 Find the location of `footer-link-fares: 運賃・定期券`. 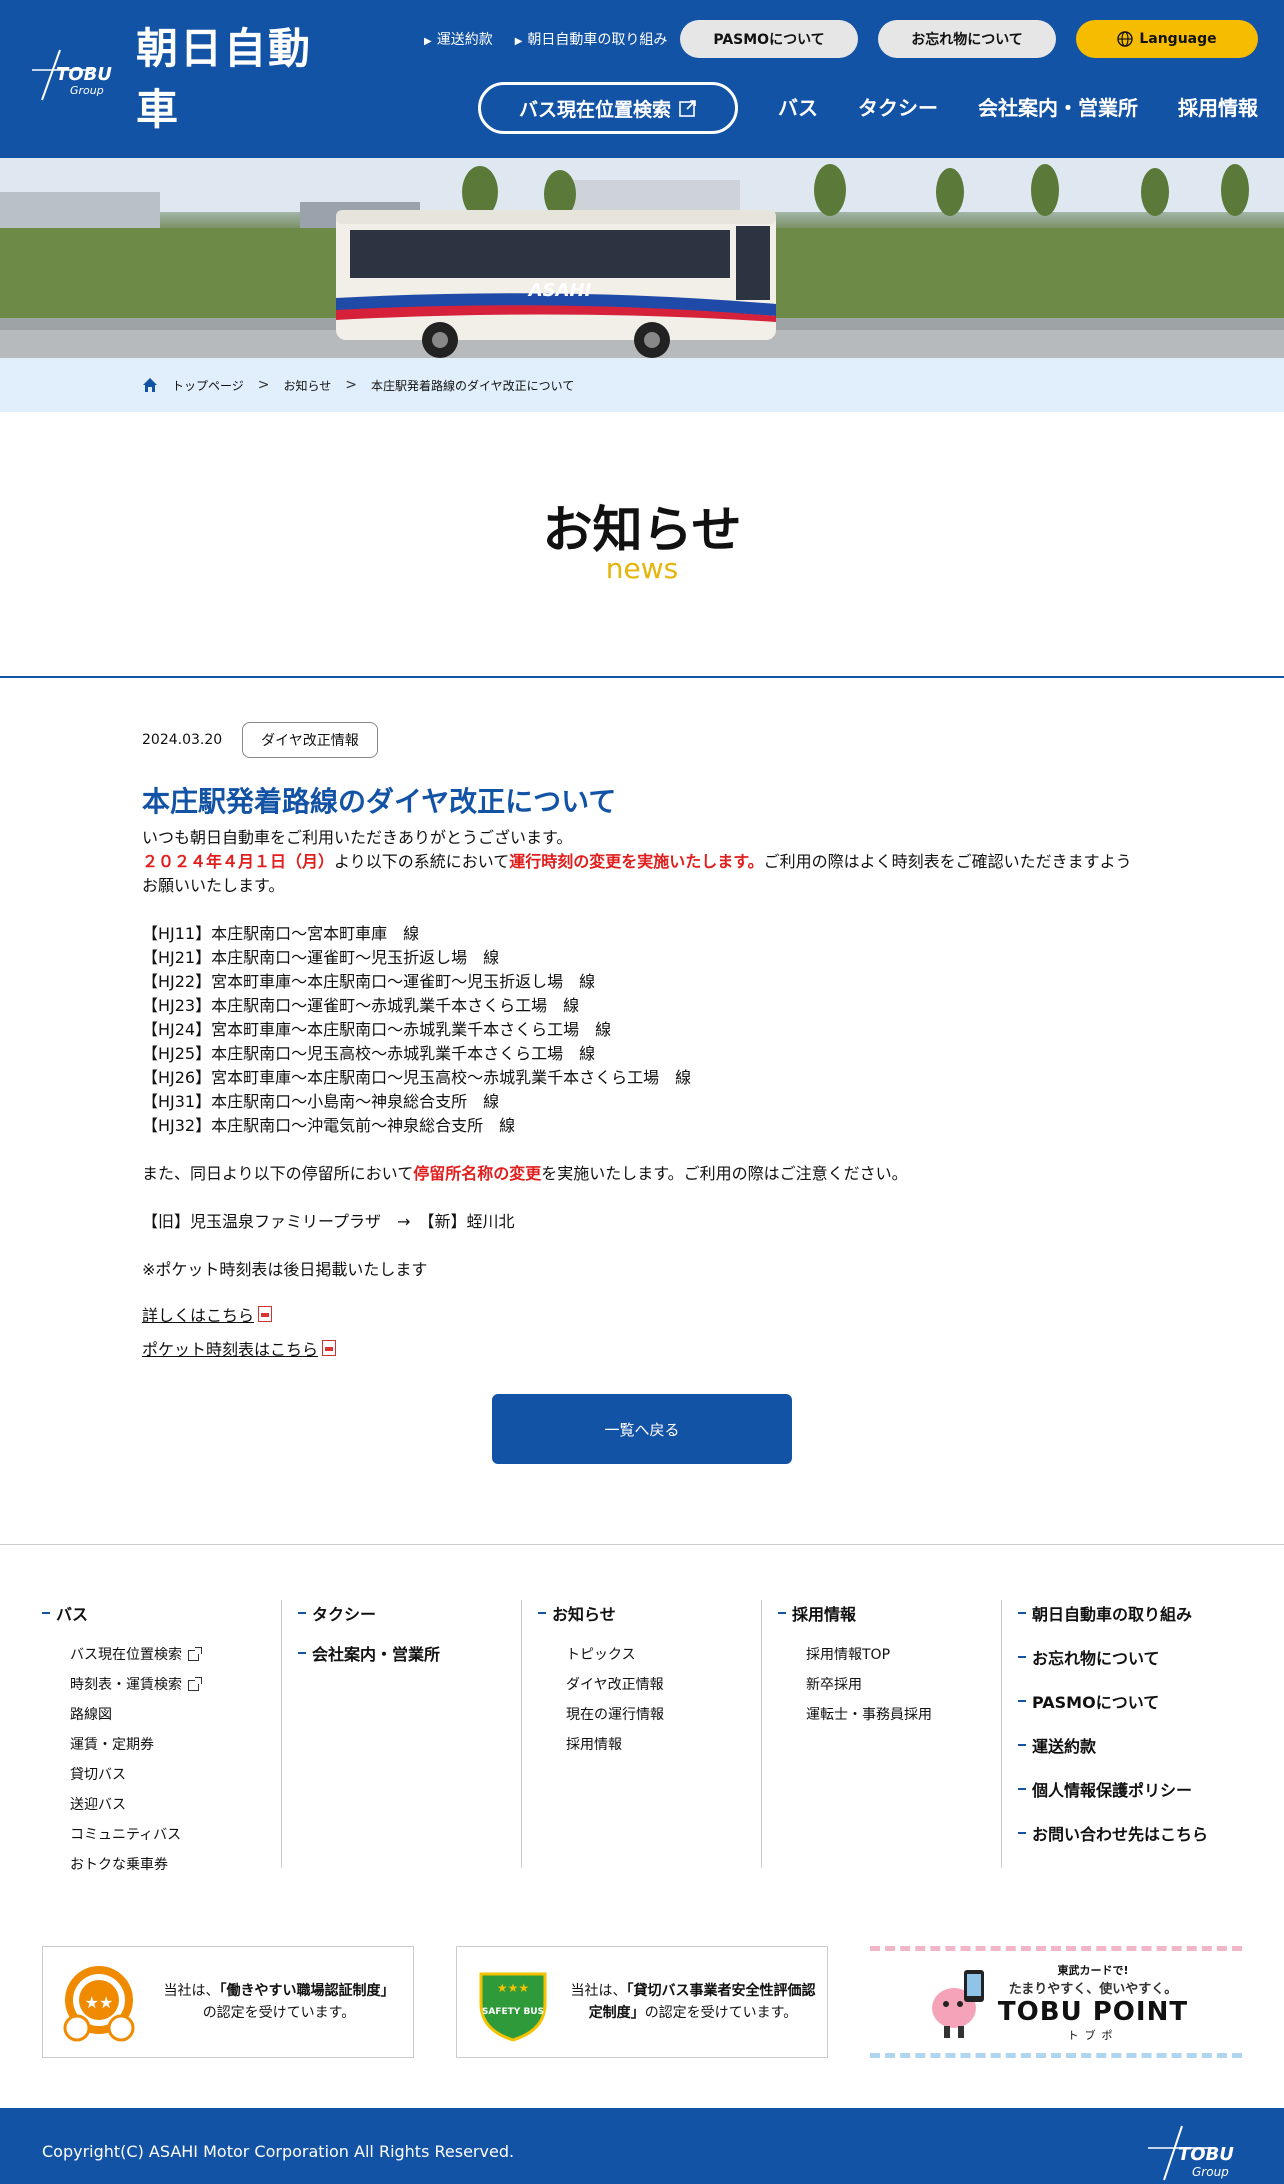

footer-link-fares: 運賃・定期券 is located at coordinates (161, 1745).